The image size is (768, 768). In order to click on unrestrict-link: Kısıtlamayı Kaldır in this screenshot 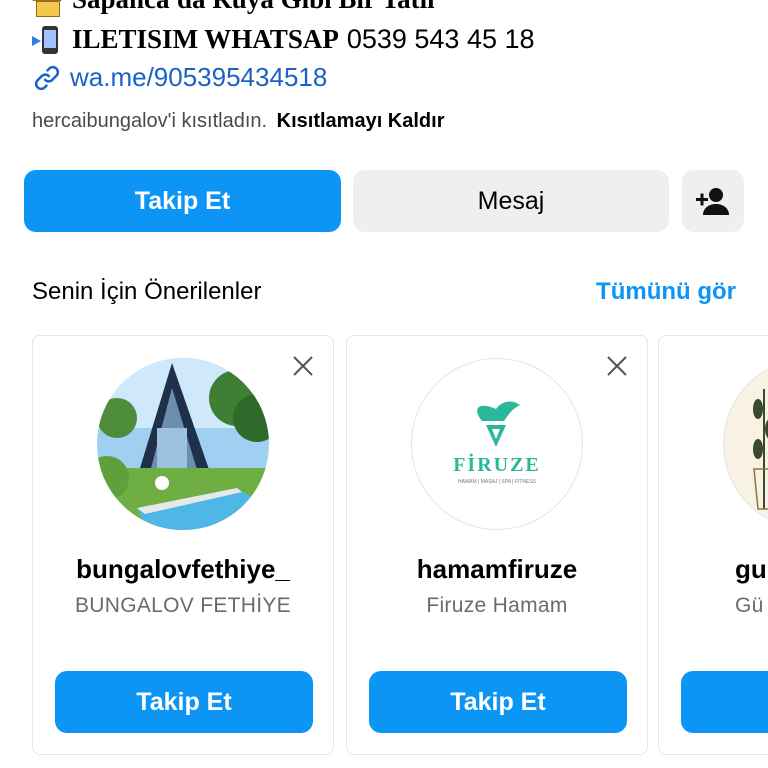, I will do `click(361, 121)`.